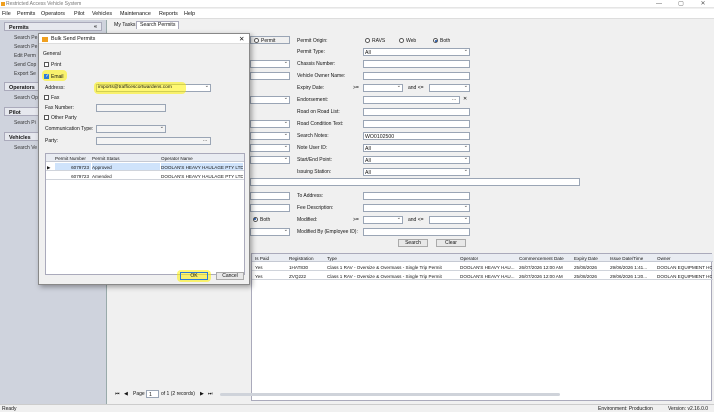 This screenshot has width=714, height=412. What do you see at coordinates (301, 258) in the screenshot?
I see `col-registration: Registration` at bounding box center [301, 258].